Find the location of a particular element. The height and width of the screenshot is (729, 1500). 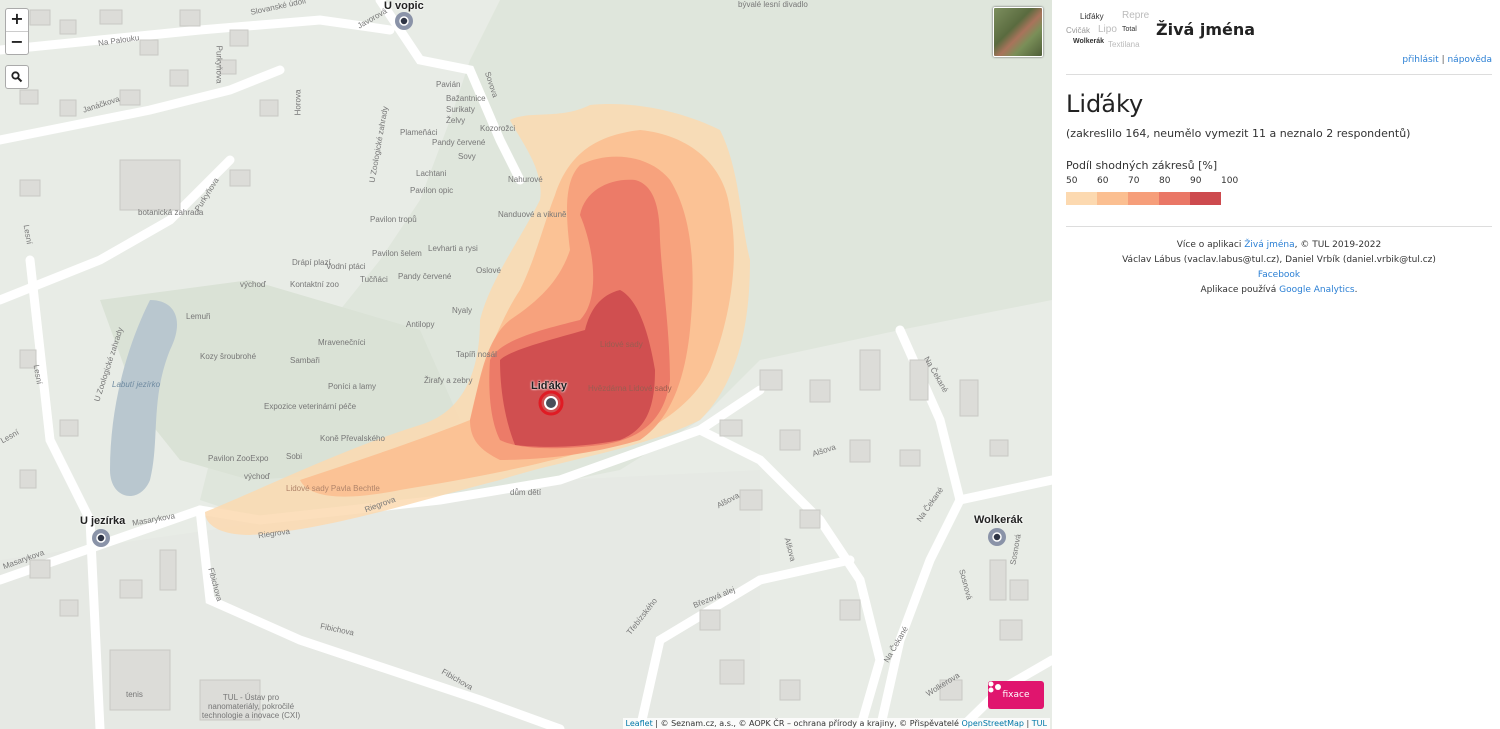

zoom-control: + − is located at coordinates (17, 31).